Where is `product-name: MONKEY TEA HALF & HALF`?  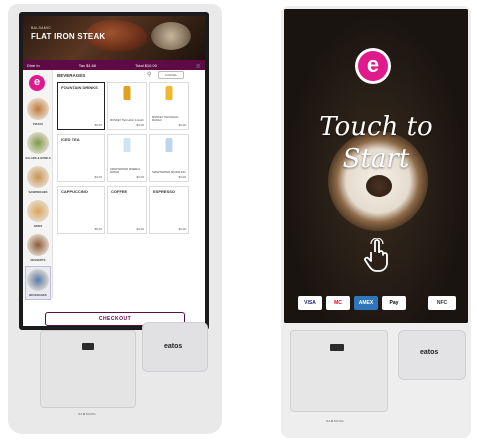 product-name: MONKEY TEA HALF & HALF is located at coordinates (127, 120).